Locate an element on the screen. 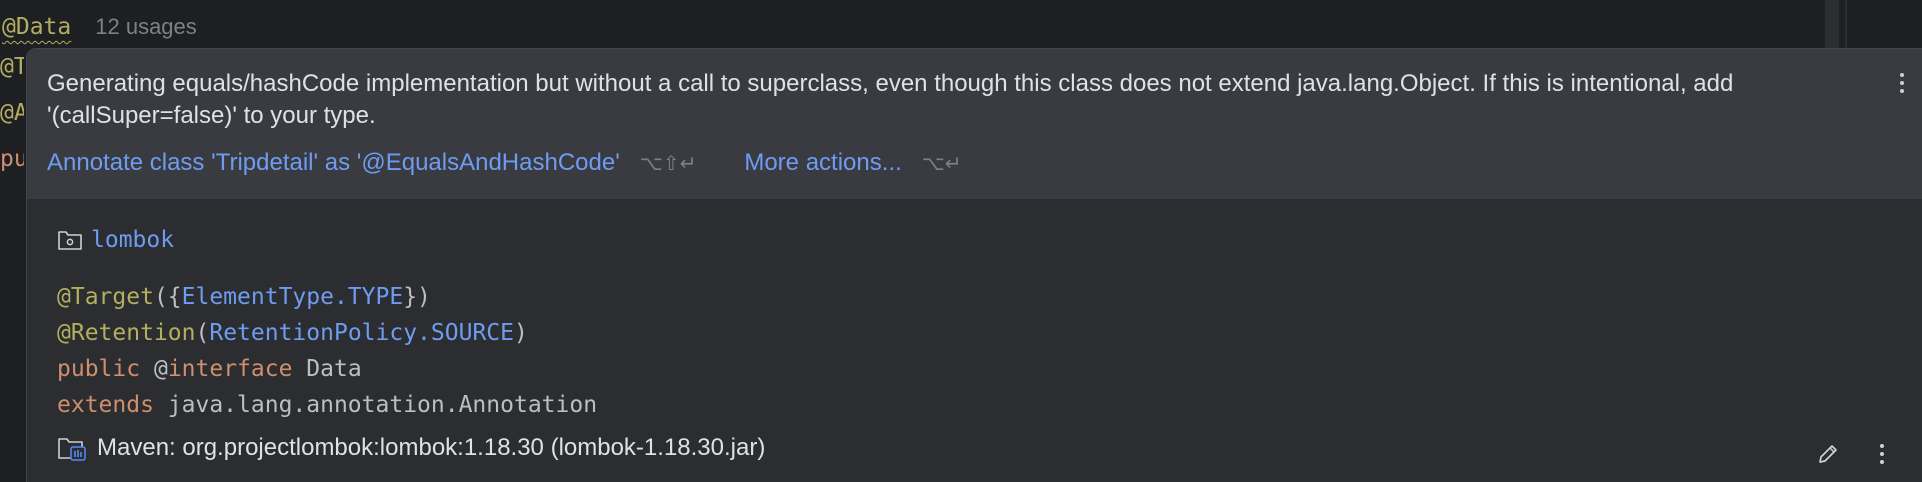 This screenshot has height=482, width=1922. editor-line-fragment-target: @T is located at coordinates (12, 67).